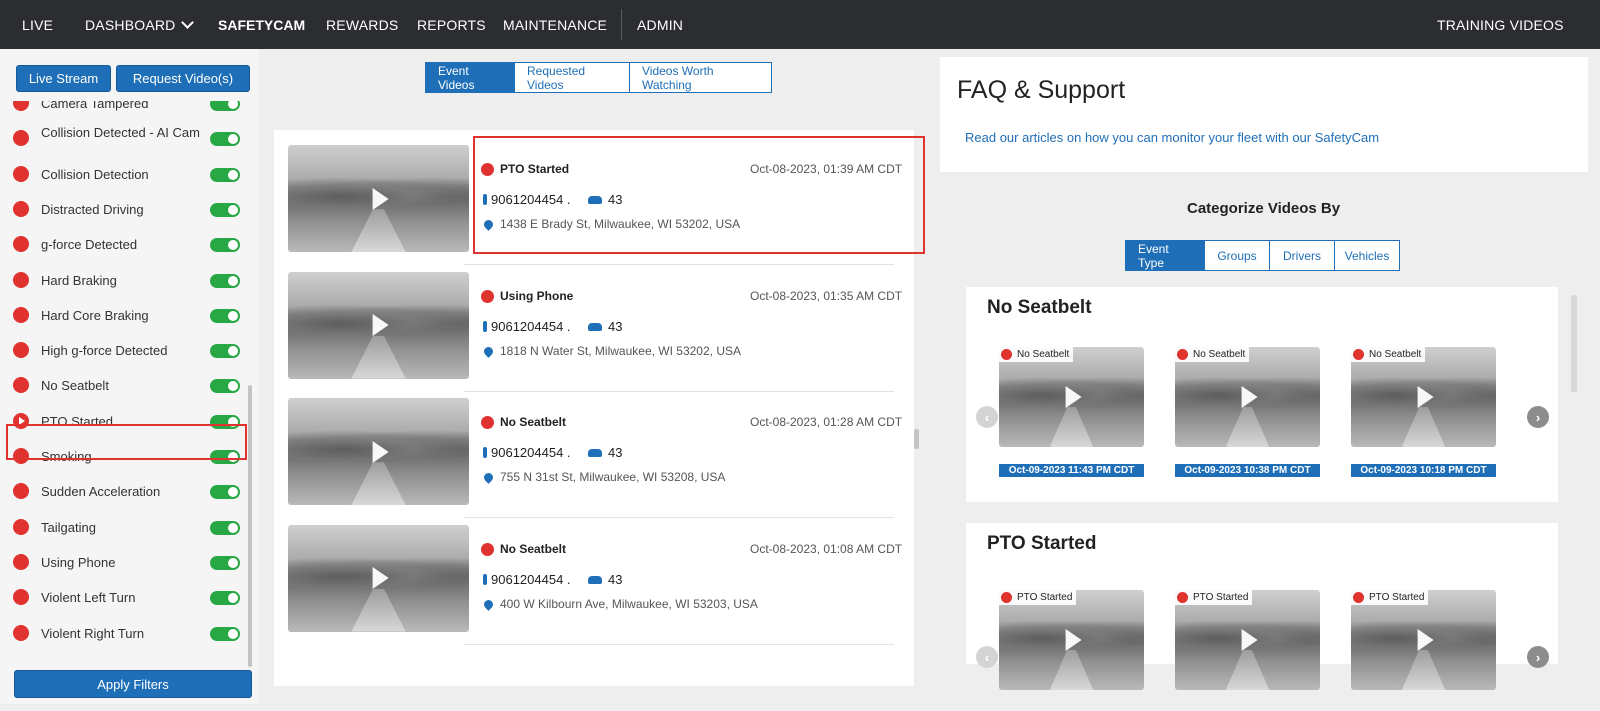 The image size is (1600, 711). Describe the element at coordinates (126, 565) in the screenshot. I see `filter-row: Using Phone` at that location.